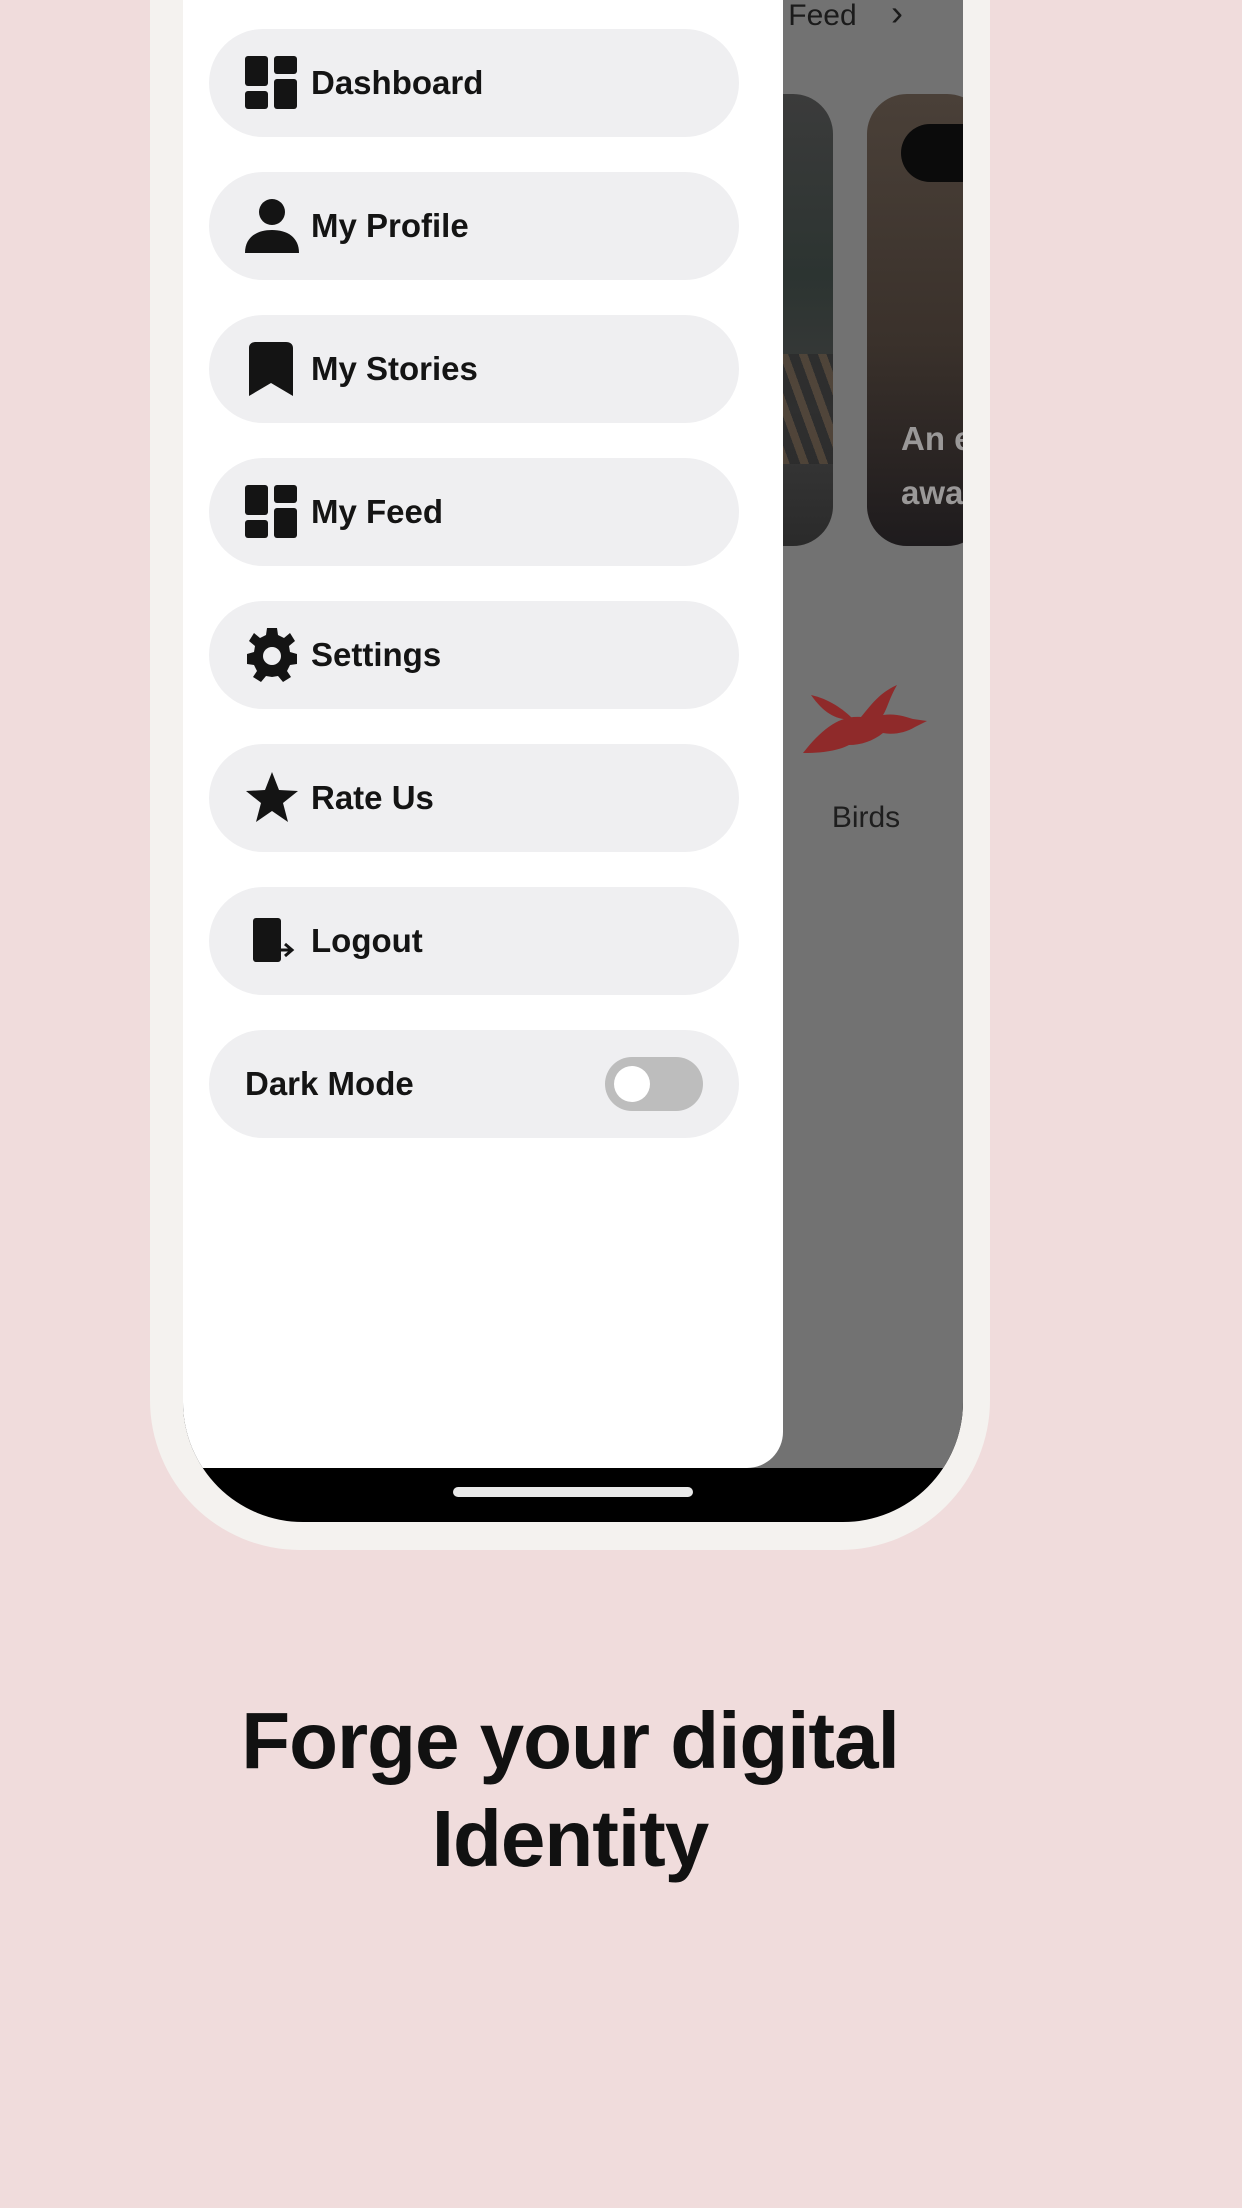 The height and width of the screenshot is (2208, 1242). I want to click on headline-line-1: Forge your digital, so click(570, 1740).